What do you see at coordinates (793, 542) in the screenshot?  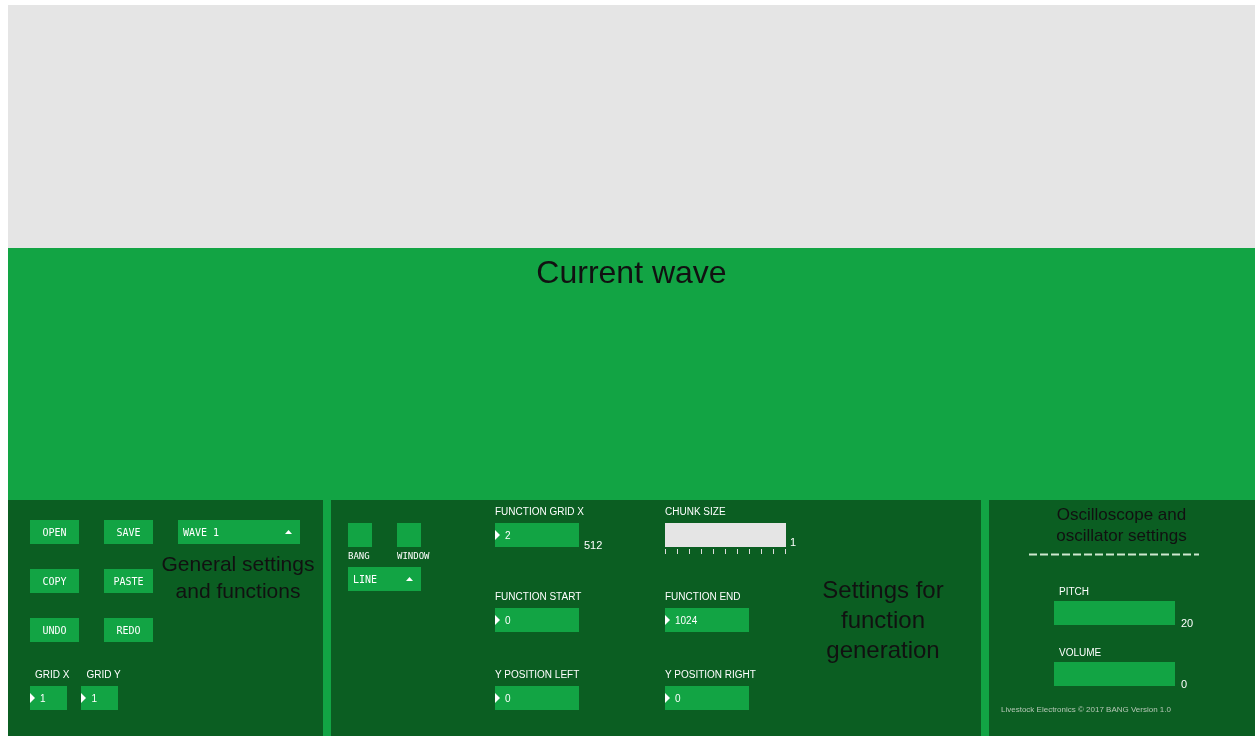 I see `value-reading: 1` at bounding box center [793, 542].